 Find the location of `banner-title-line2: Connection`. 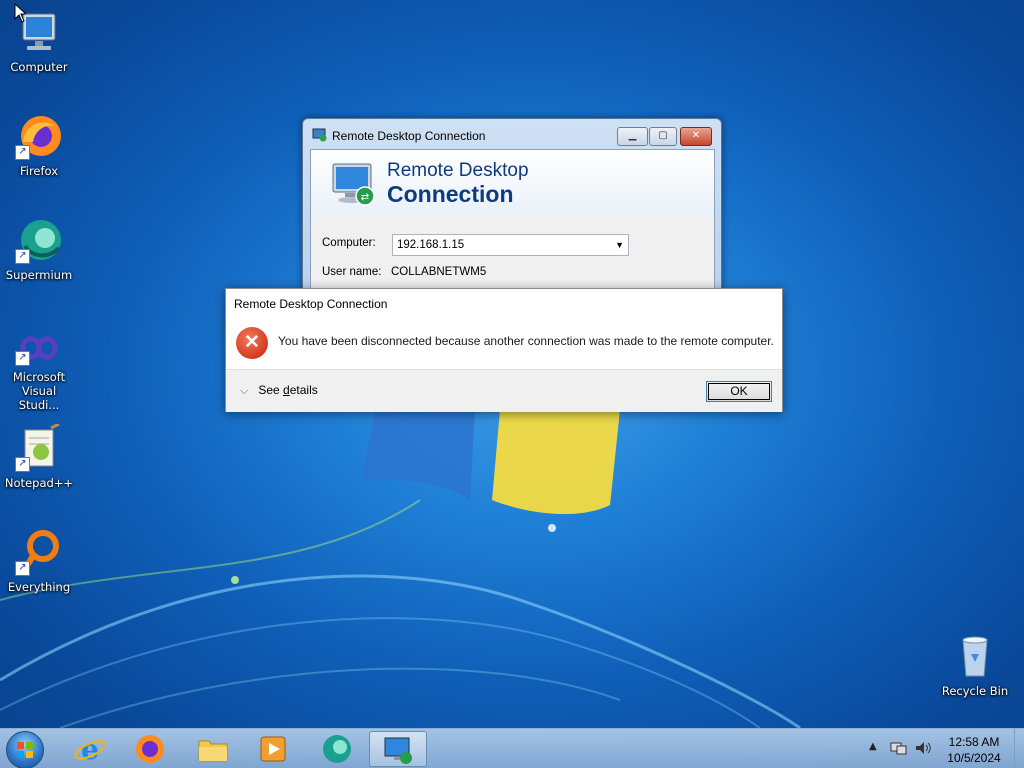

banner-title-line2: Connection is located at coordinates (450, 194).